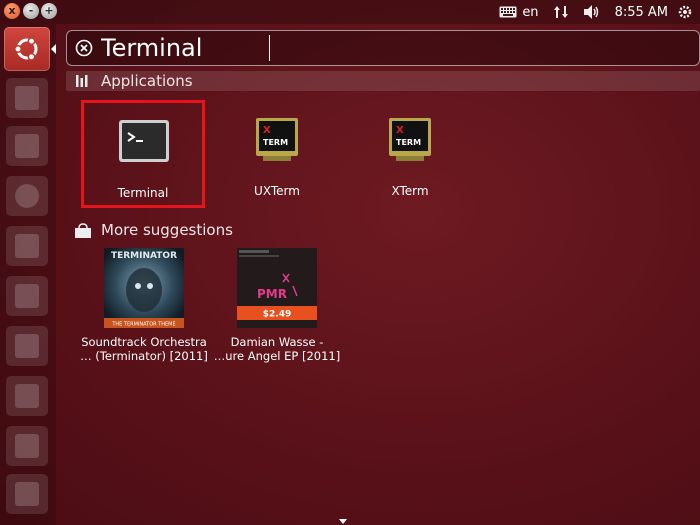 This screenshot has height=525, width=700. I want to click on svg-text: TERMINATOR, so click(144, 256).